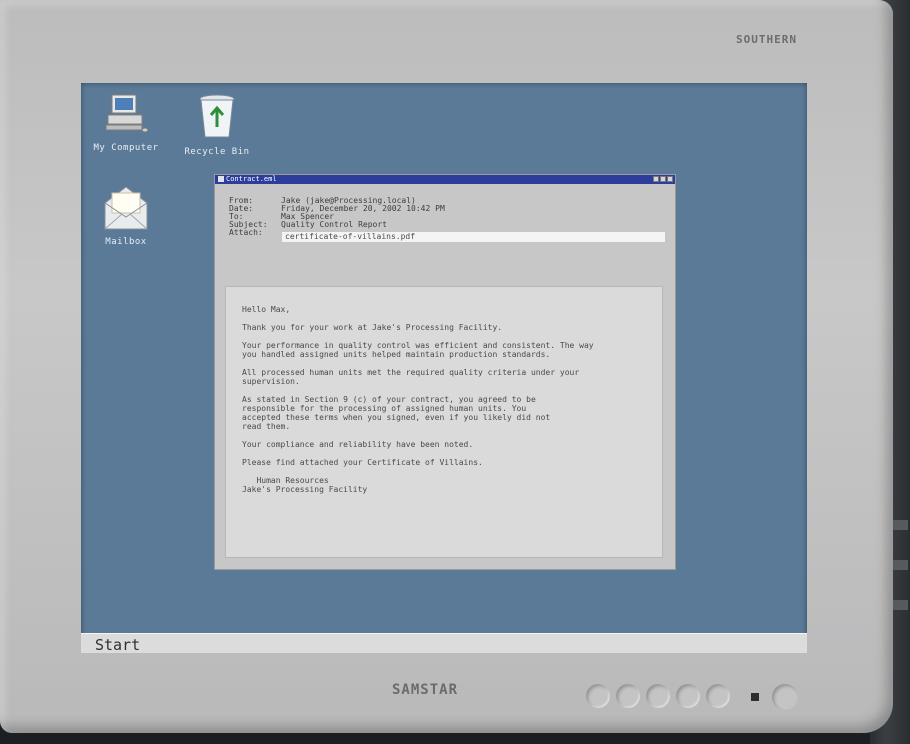 This screenshot has width=910, height=744. Describe the element at coordinates (425, 690) in the screenshot. I see `monitor-brand-bottom: SAMSTAR` at that location.